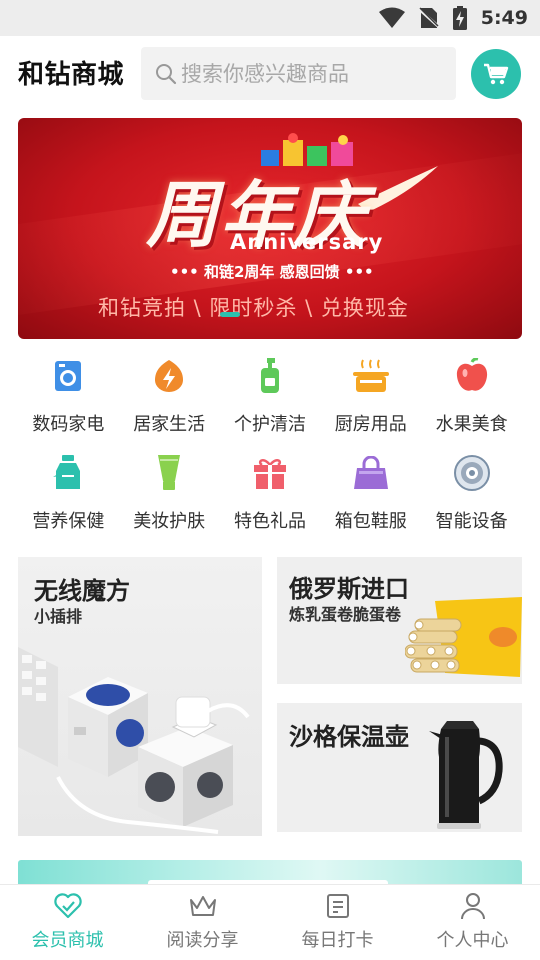 Image resolution: width=540 pixels, height=960 pixels. Describe the element at coordinates (68, 424) in the screenshot. I see `category-label: 数码家电` at that location.